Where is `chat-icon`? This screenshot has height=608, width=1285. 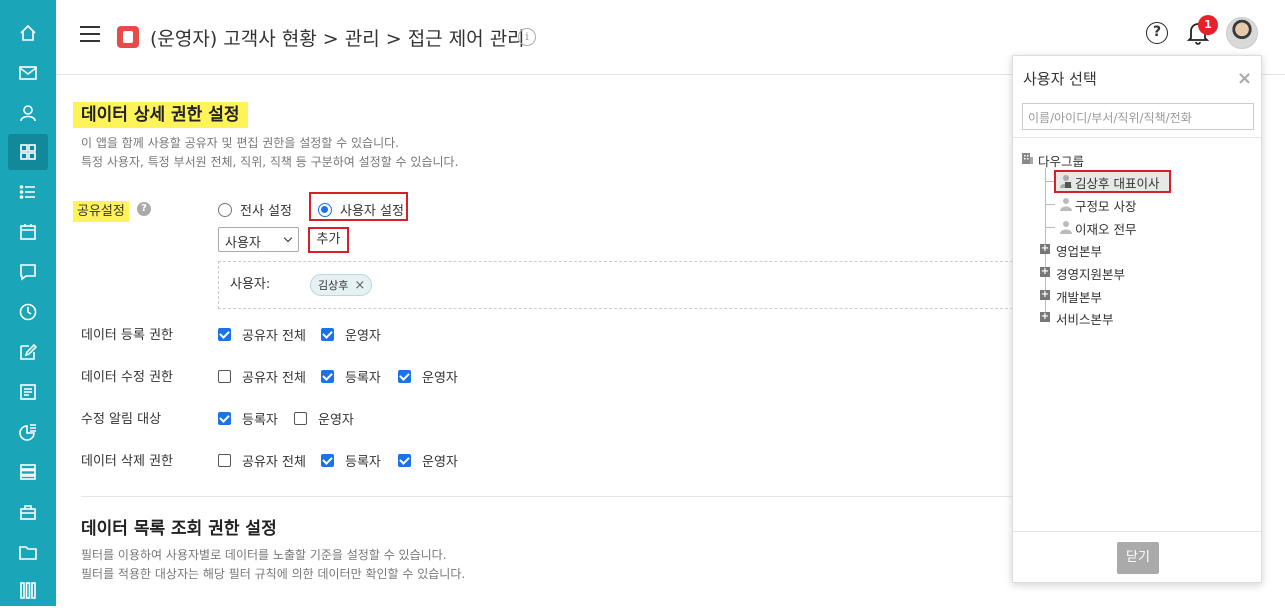
chat-icon is located at coordinates (28, 272).